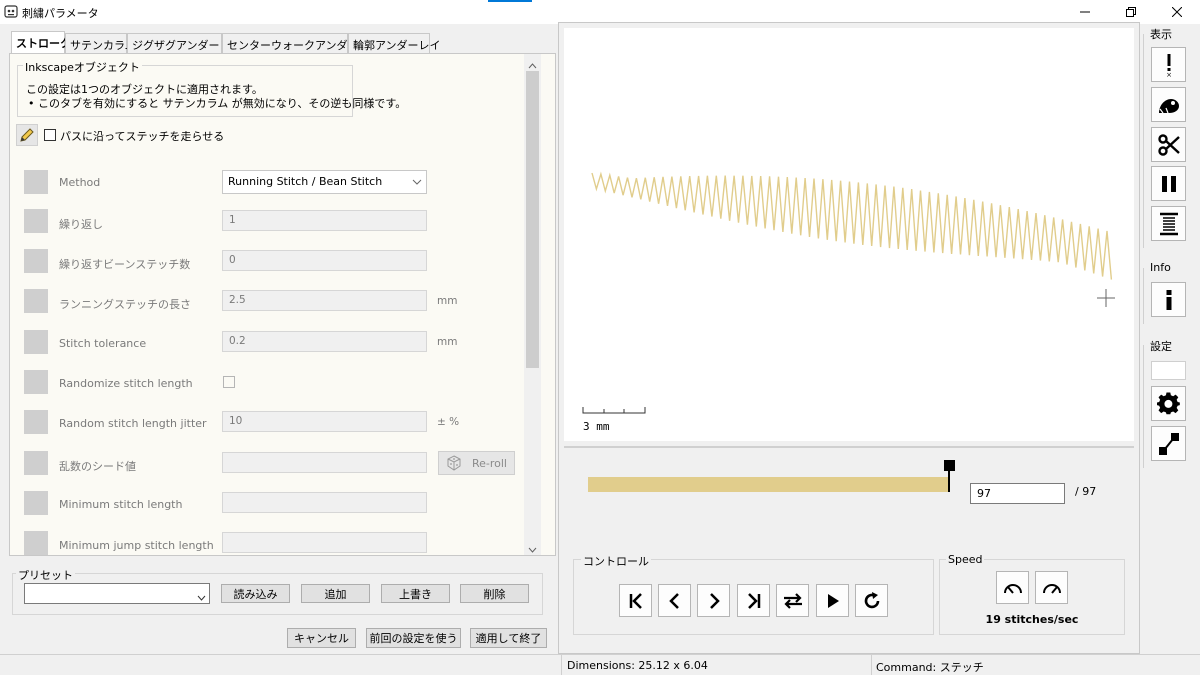 The image size is (1200, 675). Describe the element at coordinates (36, 261) in the screenshot. I see `param-toggle-bean-repeats` at that location.